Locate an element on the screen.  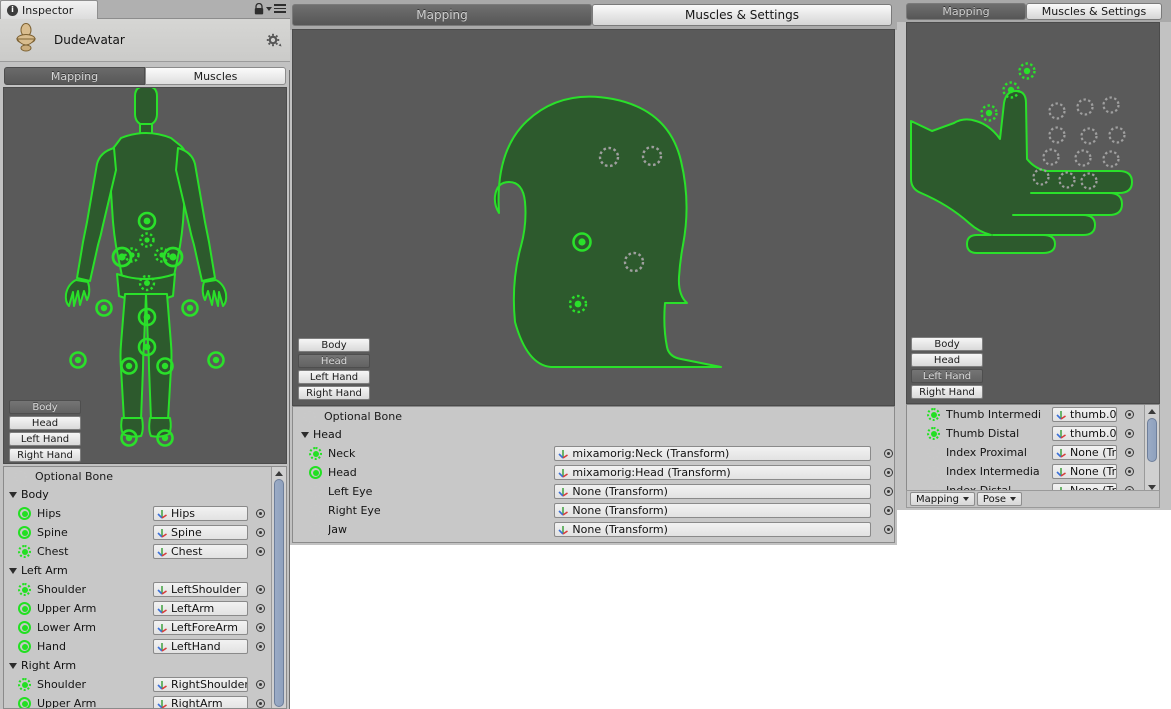
center-bone-group-head: Head is located at coordinates (593, 434).